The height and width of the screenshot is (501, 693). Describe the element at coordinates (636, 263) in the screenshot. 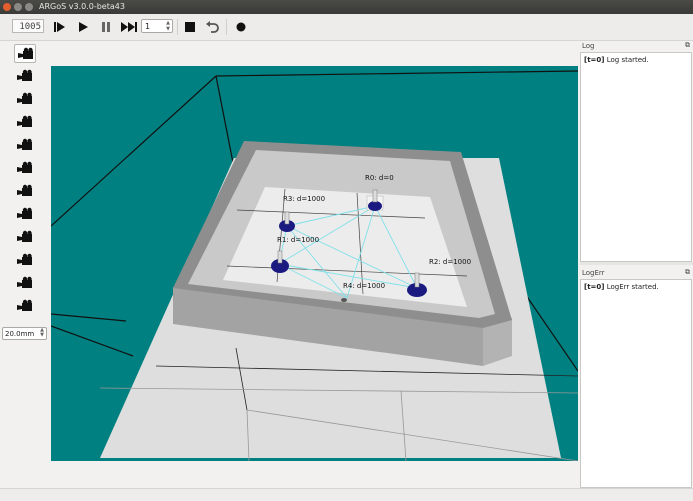

I see `panel-splitter` at that location.